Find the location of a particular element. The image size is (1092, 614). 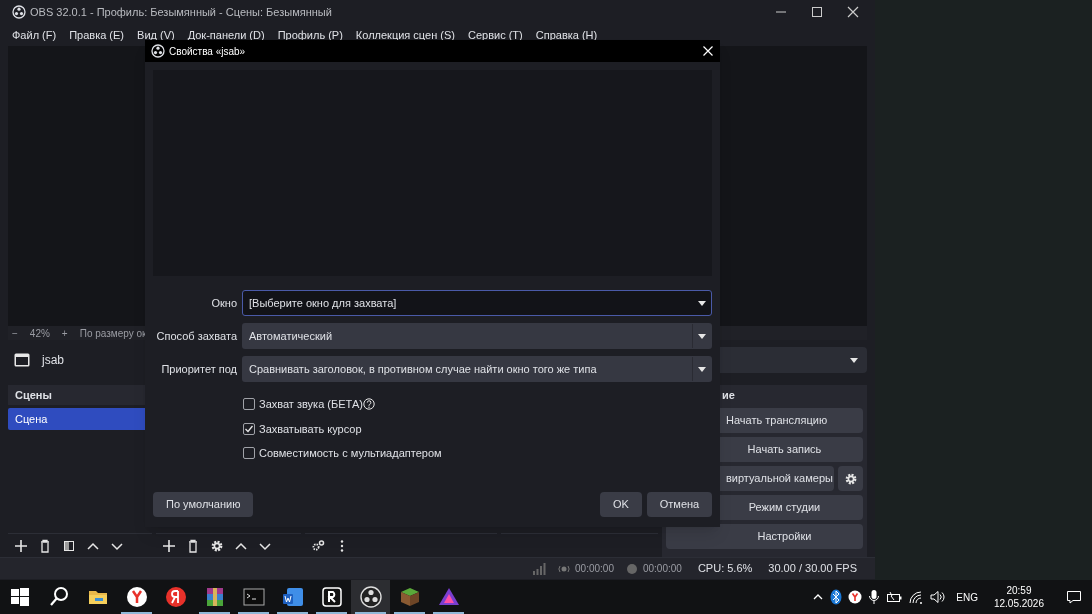

taskbar-app is located at coordinates (370, 597).